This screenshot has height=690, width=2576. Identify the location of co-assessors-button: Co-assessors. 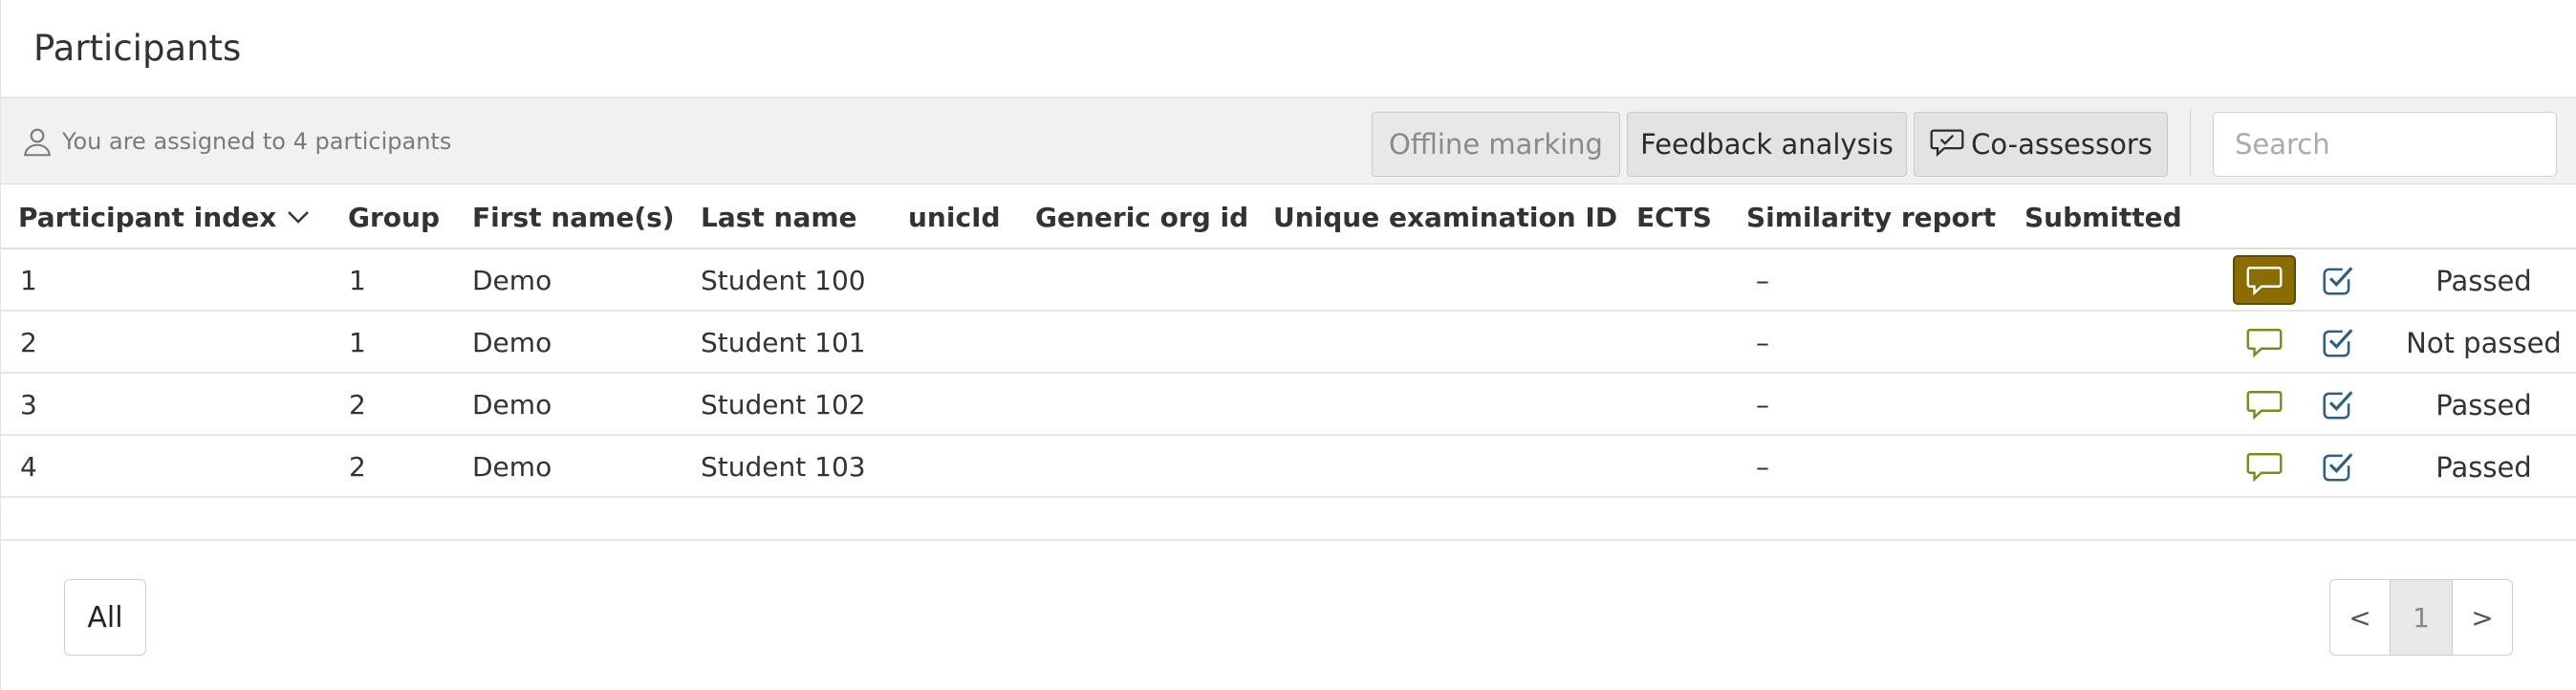
(2041, 144).